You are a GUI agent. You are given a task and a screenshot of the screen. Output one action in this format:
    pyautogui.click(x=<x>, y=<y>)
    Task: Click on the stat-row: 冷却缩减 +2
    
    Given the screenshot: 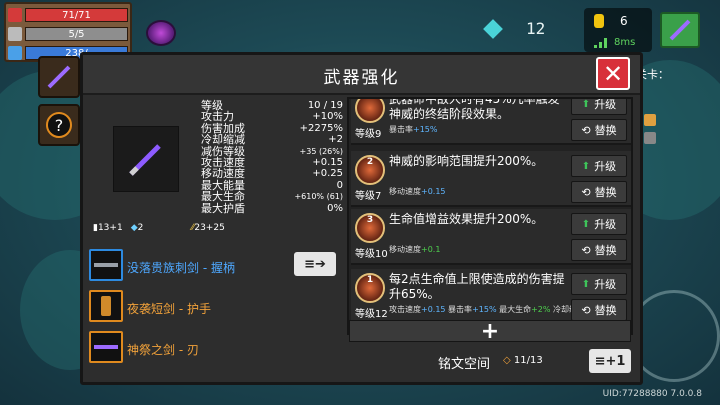 What is the action you would take?
    pyautogui.click(x=272, y=140)
    